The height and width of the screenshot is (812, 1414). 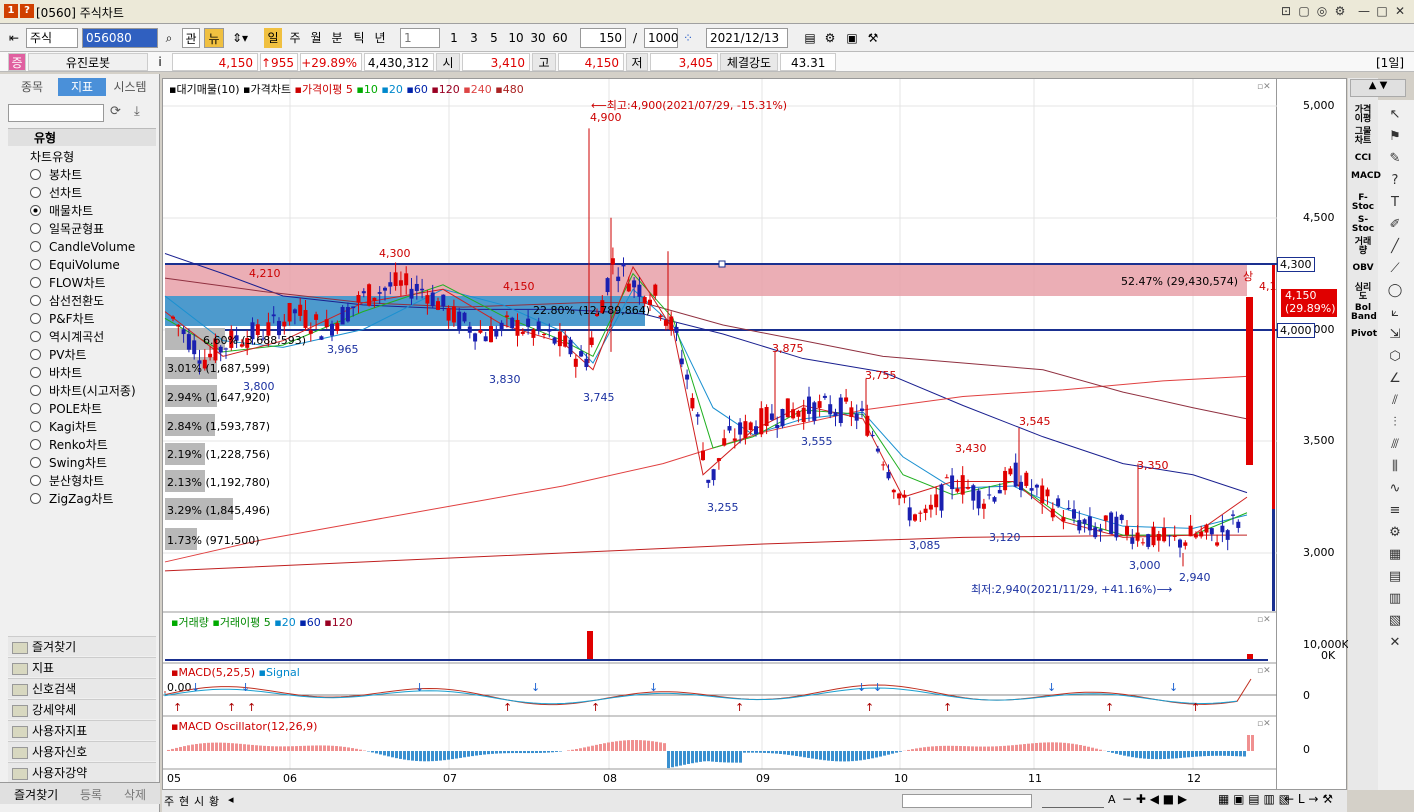 What do you see at coordinates (316, 38) in the screenshot?
I see `period-month: 월` at bounding box center [316, 38].